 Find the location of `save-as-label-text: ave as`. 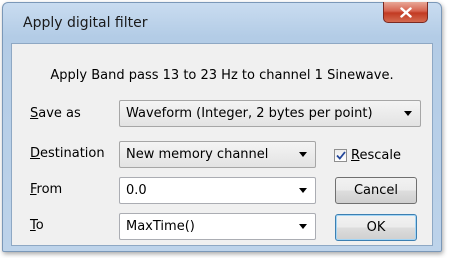

save-as-label-text: ave as is located at coordinates (59, 113).